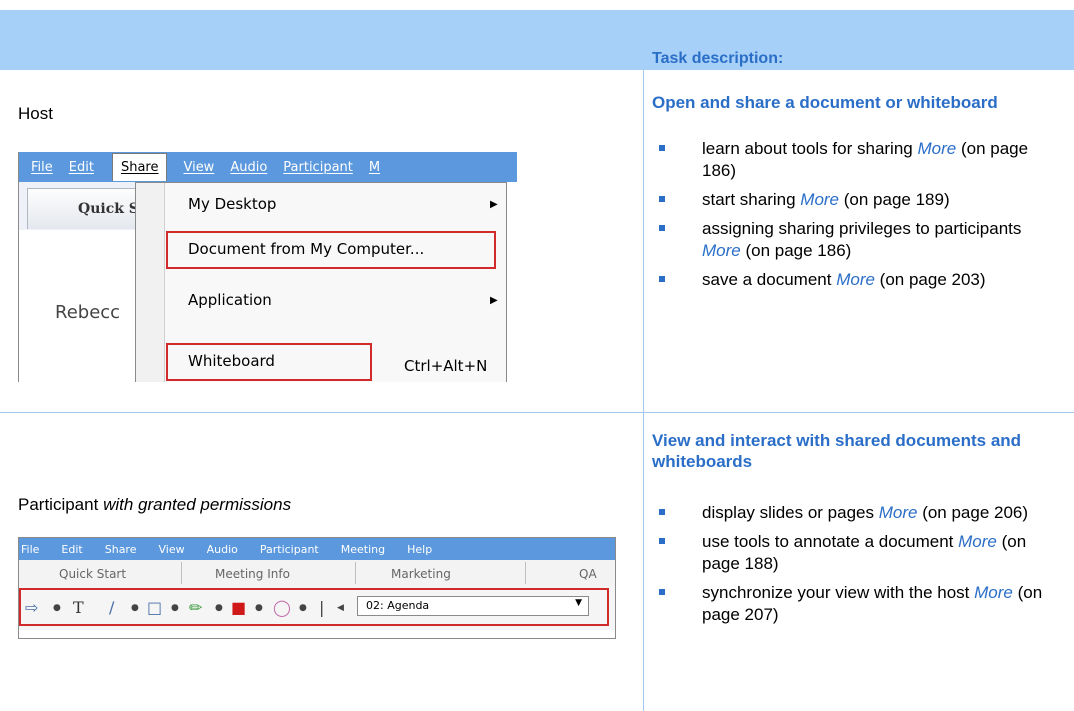  I want to click on menu-meeting: Meeting, so click(363, 549).